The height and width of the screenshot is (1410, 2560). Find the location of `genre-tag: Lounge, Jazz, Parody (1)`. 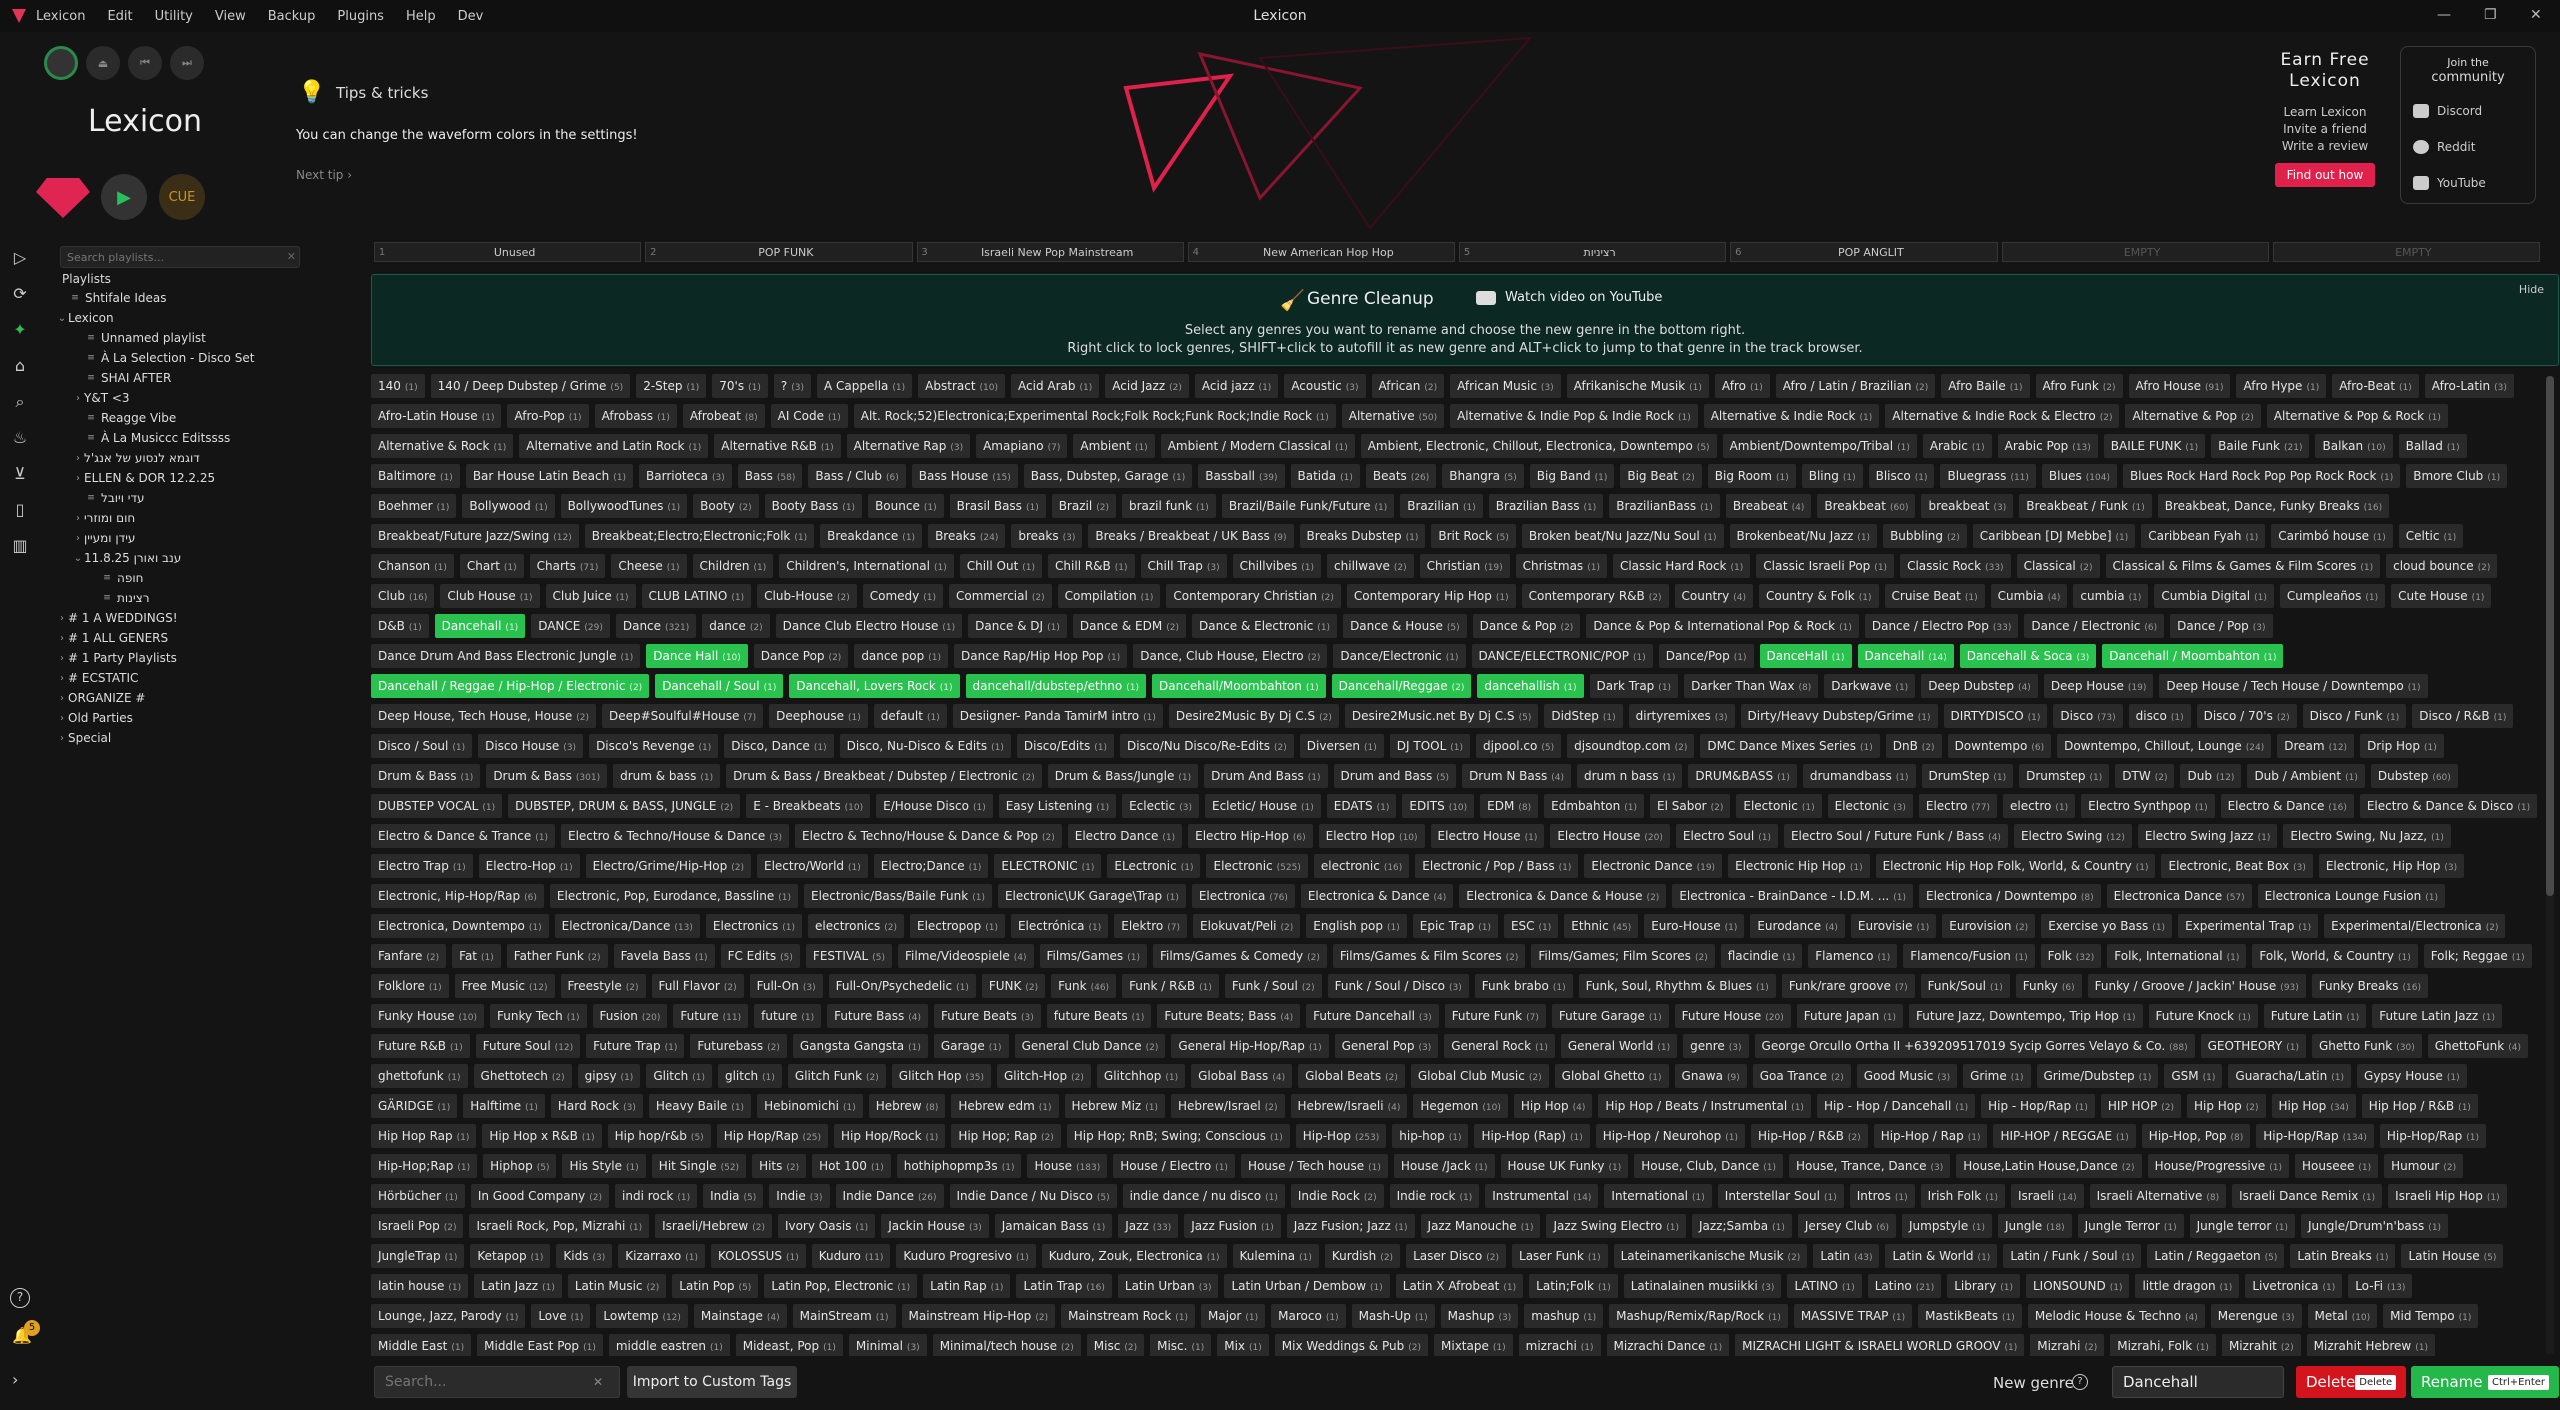

genre-tag: Lounge, Jazz, Parody (1) is located at coordinates (448, 1316).